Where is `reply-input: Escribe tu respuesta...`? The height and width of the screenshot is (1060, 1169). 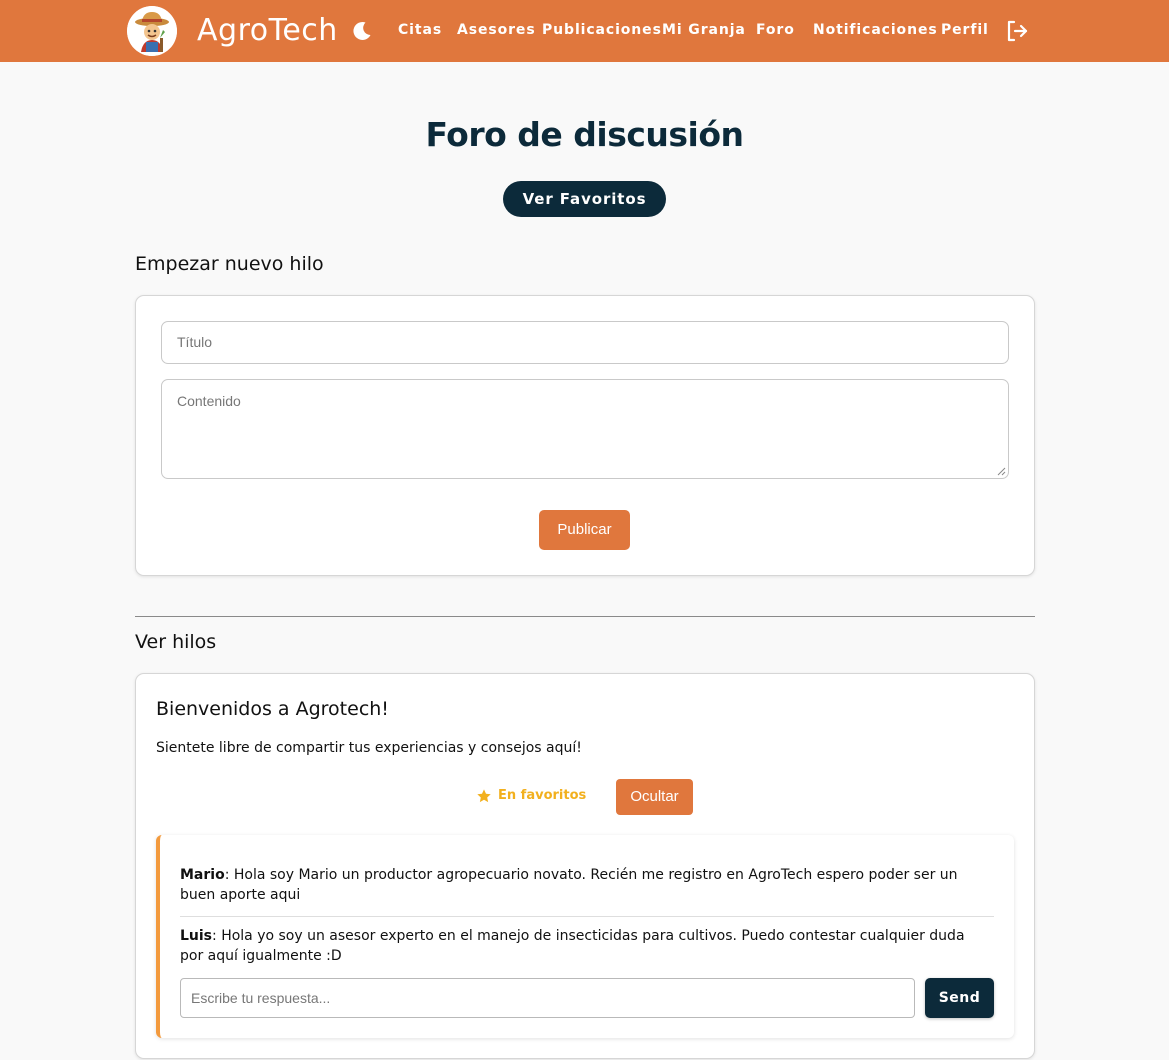 reply-input: Escribe tu respuesta... is located at coordinates (547, 998).